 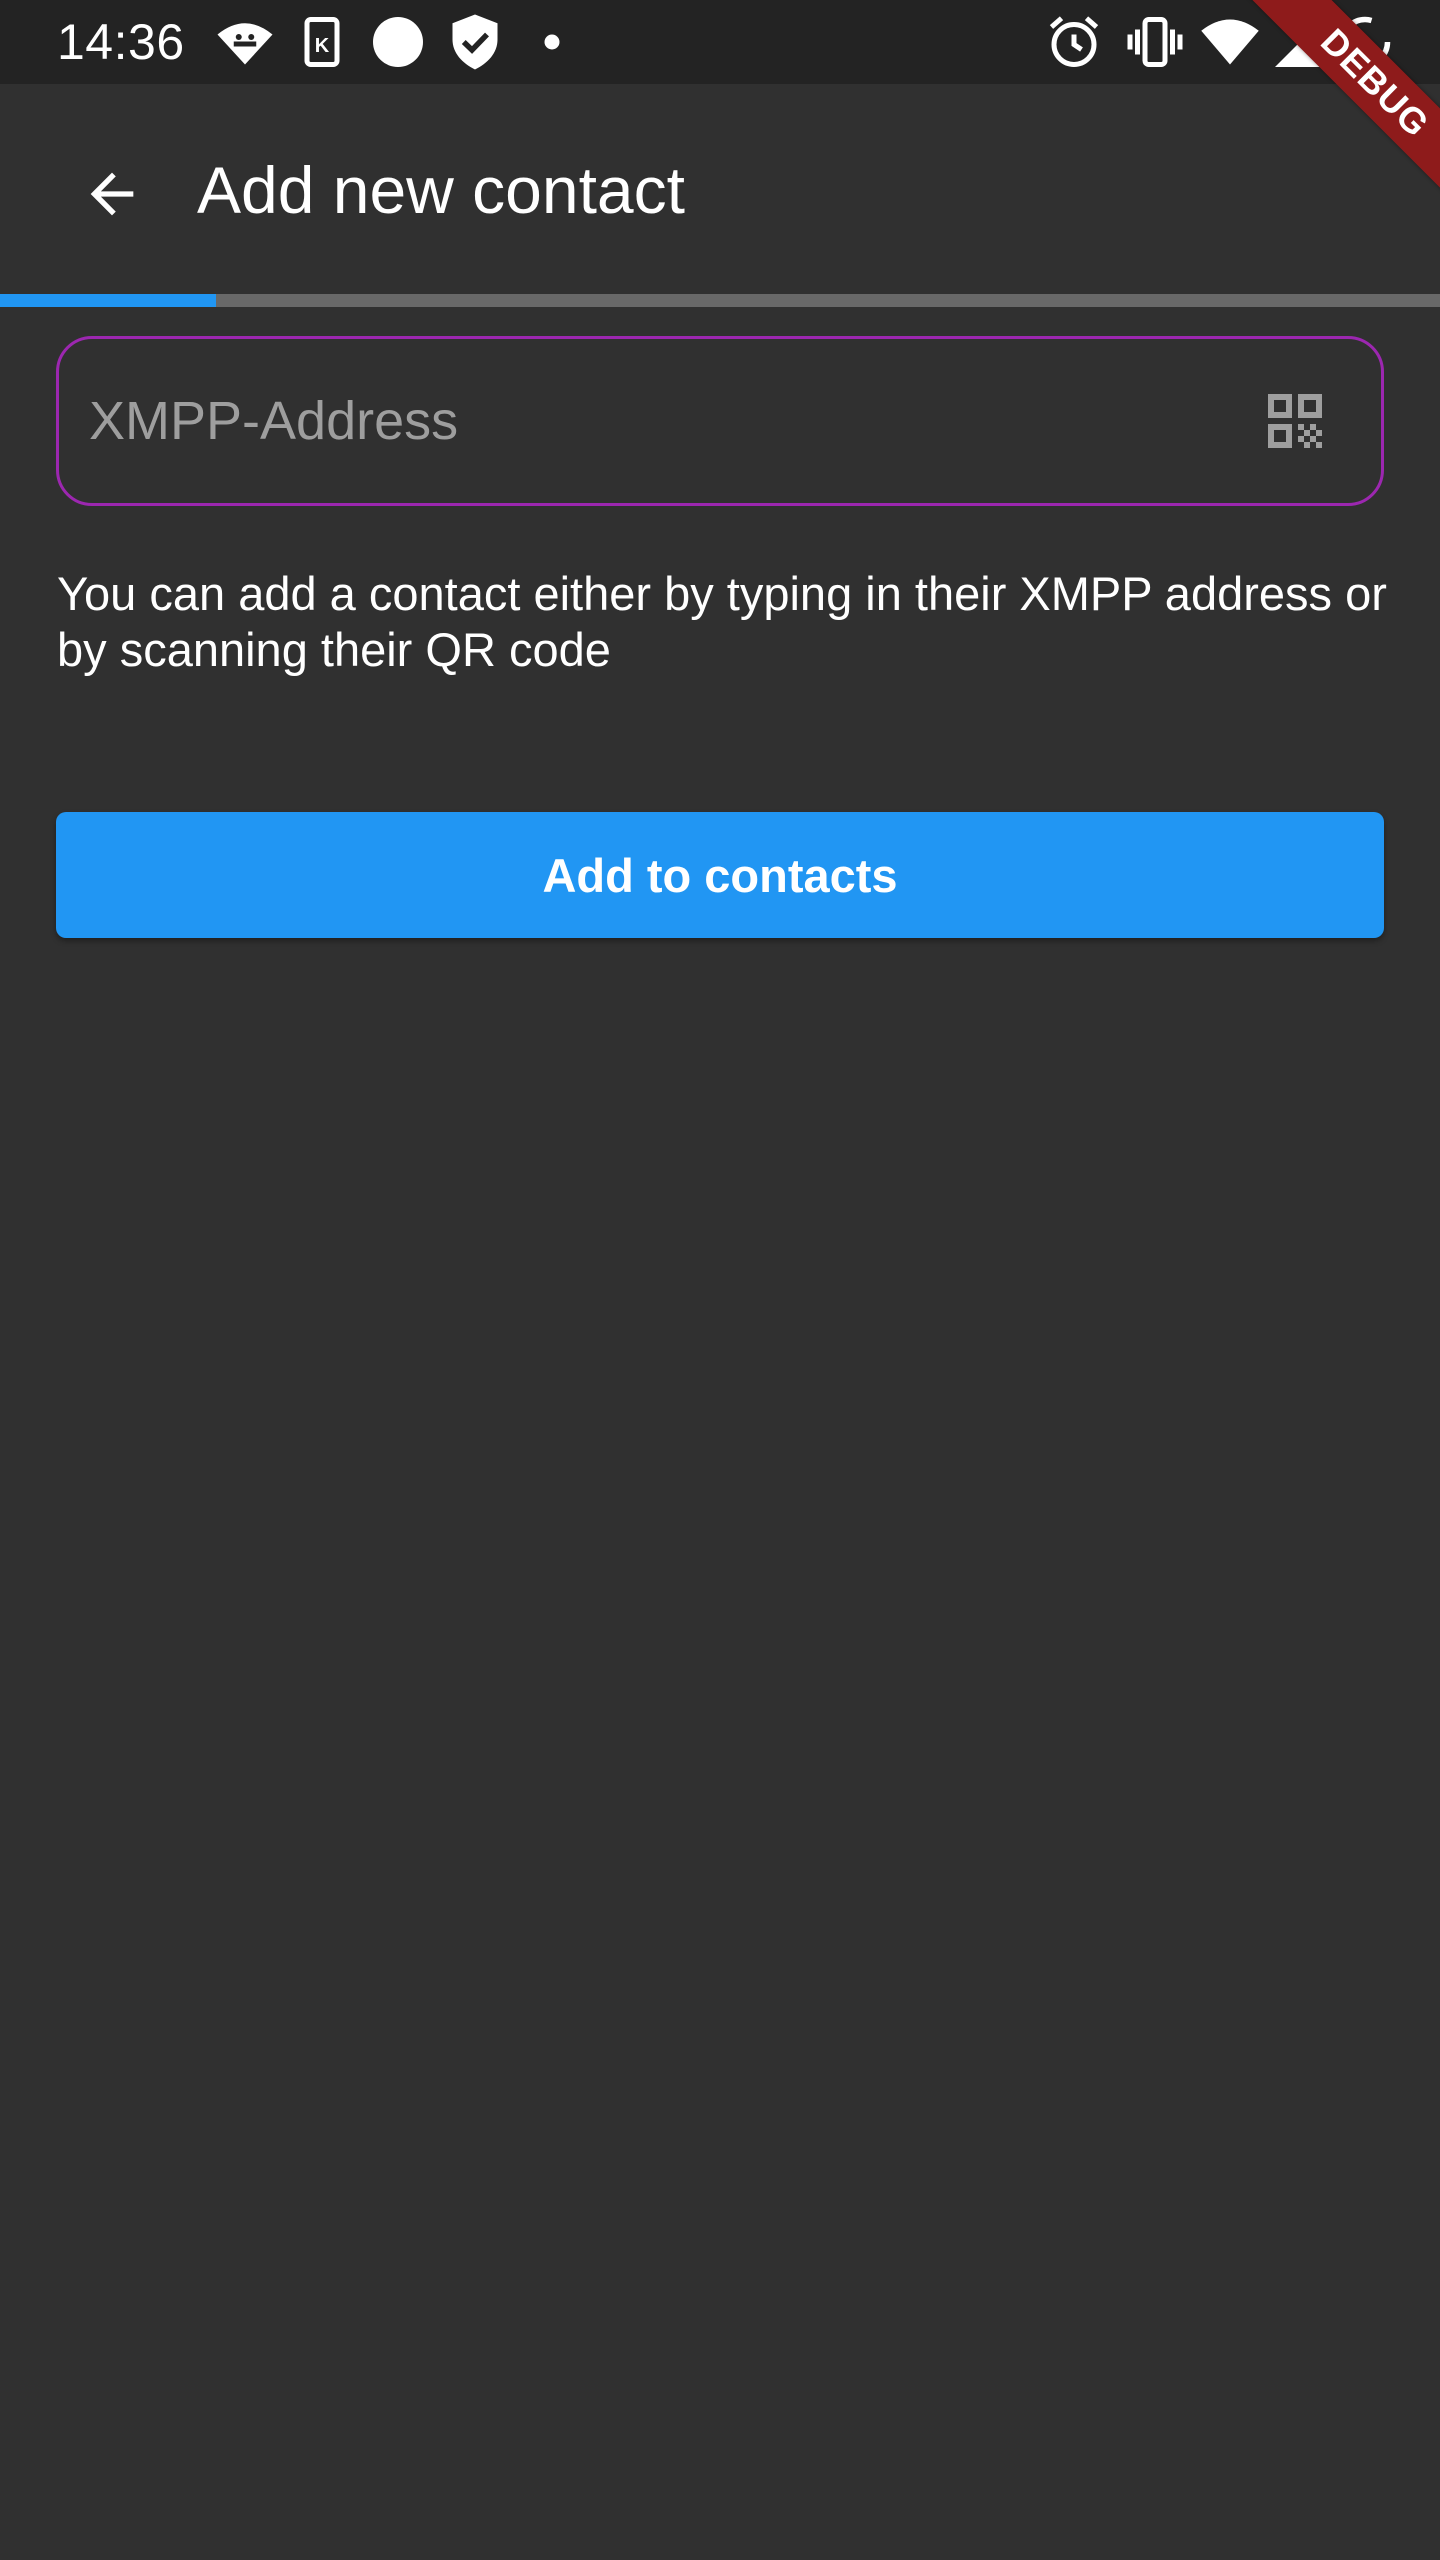 What do you see at coordinates (720, 300) in the screenshot?
I see `progress-bar` at bounding box center [720, 300].